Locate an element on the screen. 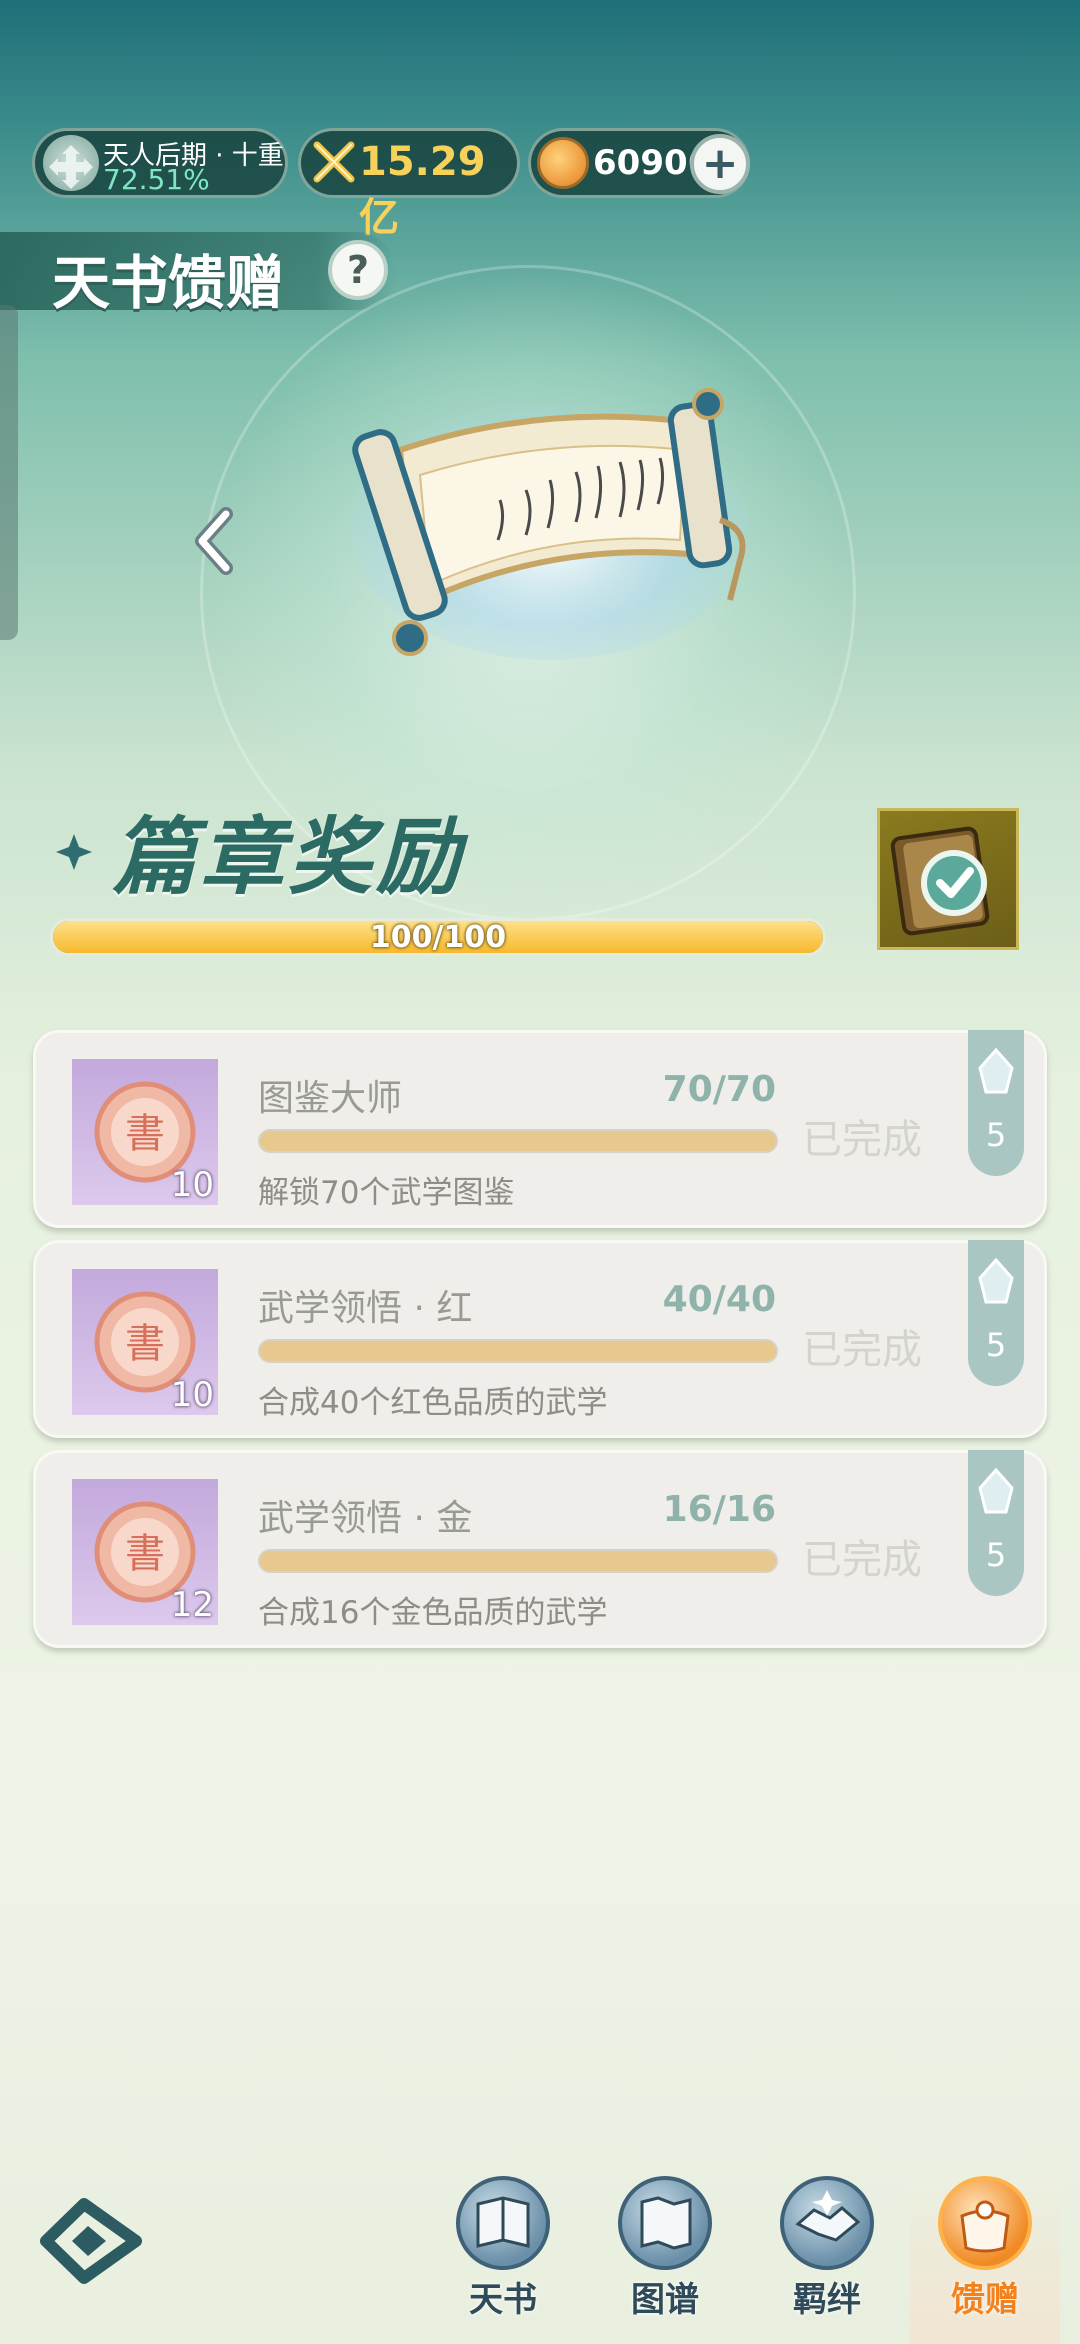  task-ratio: 16/16 is located at coordinates (719, 1509).